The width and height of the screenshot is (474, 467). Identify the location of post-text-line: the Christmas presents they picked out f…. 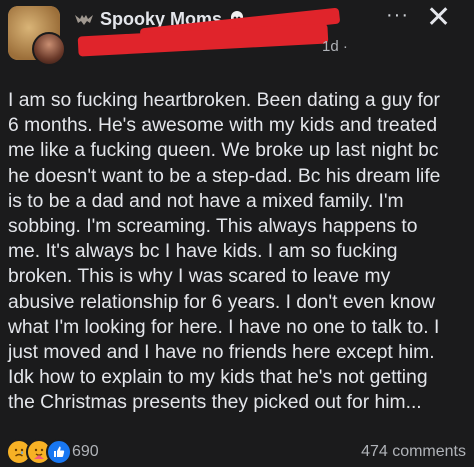
(215, 403).